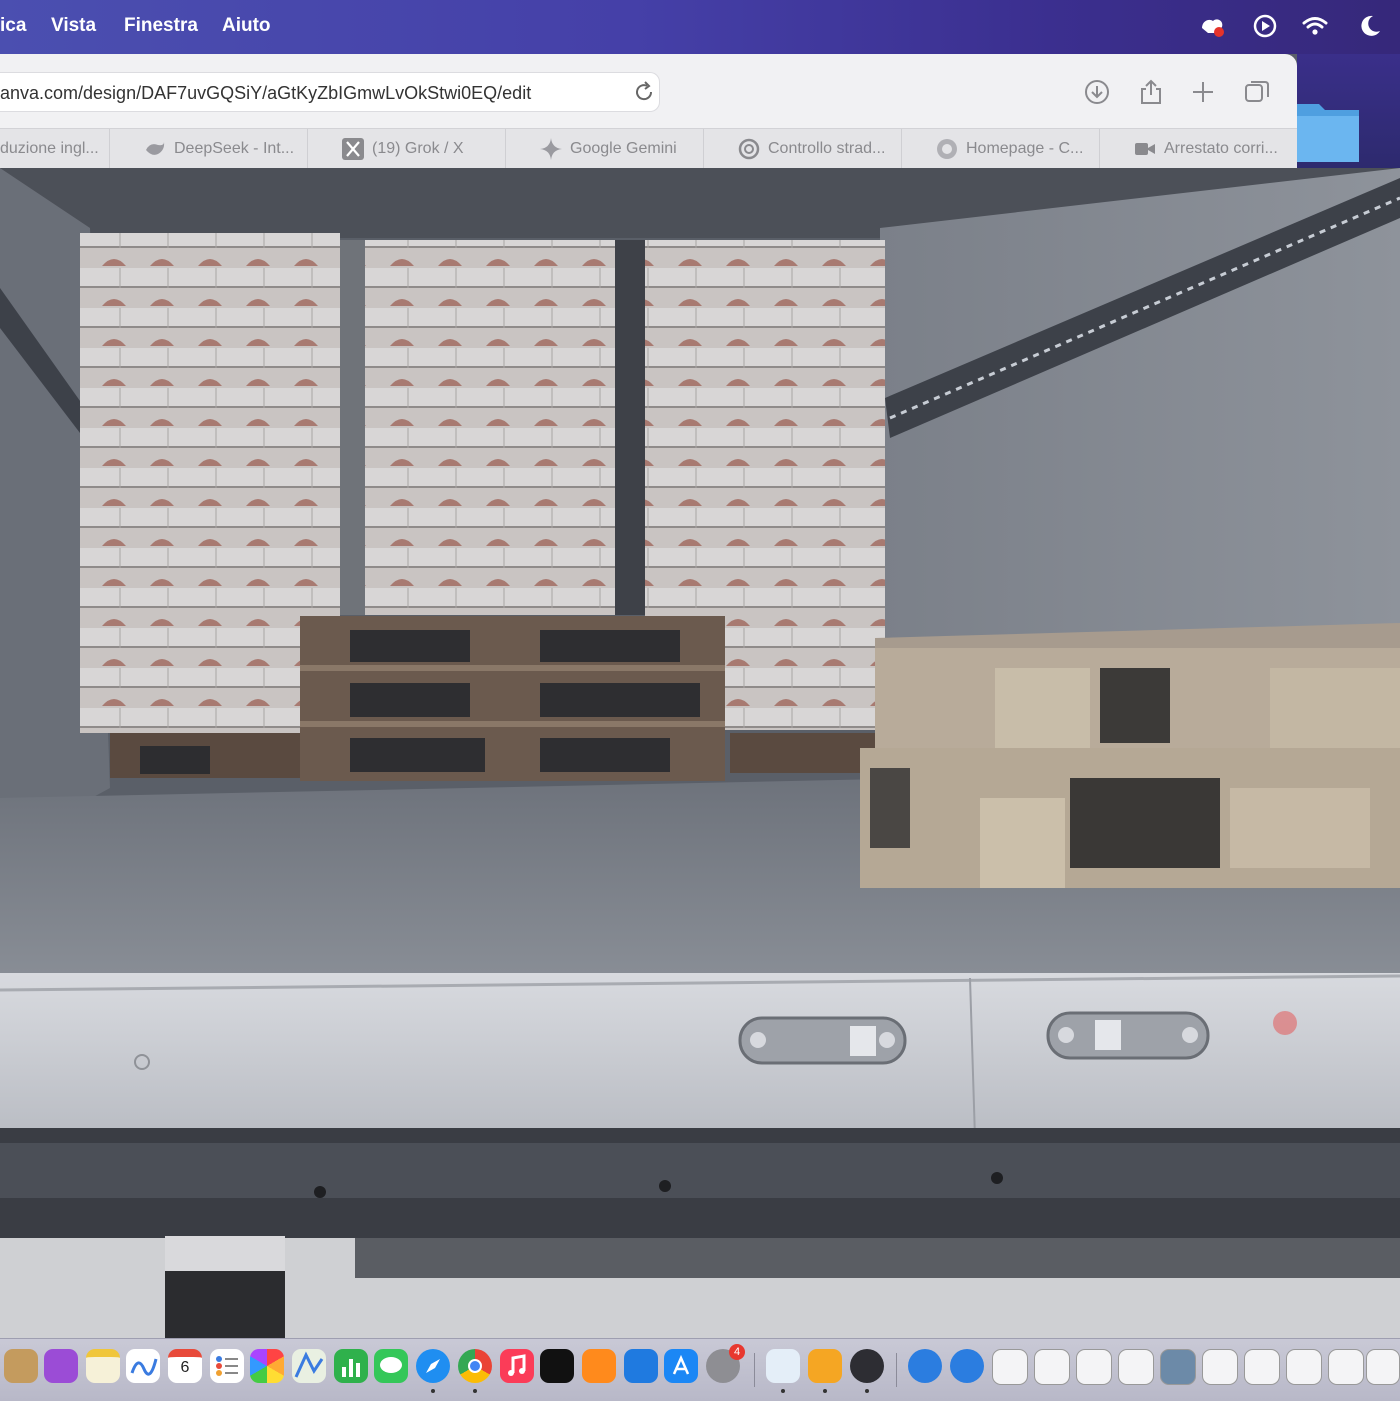  Describe the element at coordinates (1370, 26) in the screenshot. I see `moon-icon` at that location.